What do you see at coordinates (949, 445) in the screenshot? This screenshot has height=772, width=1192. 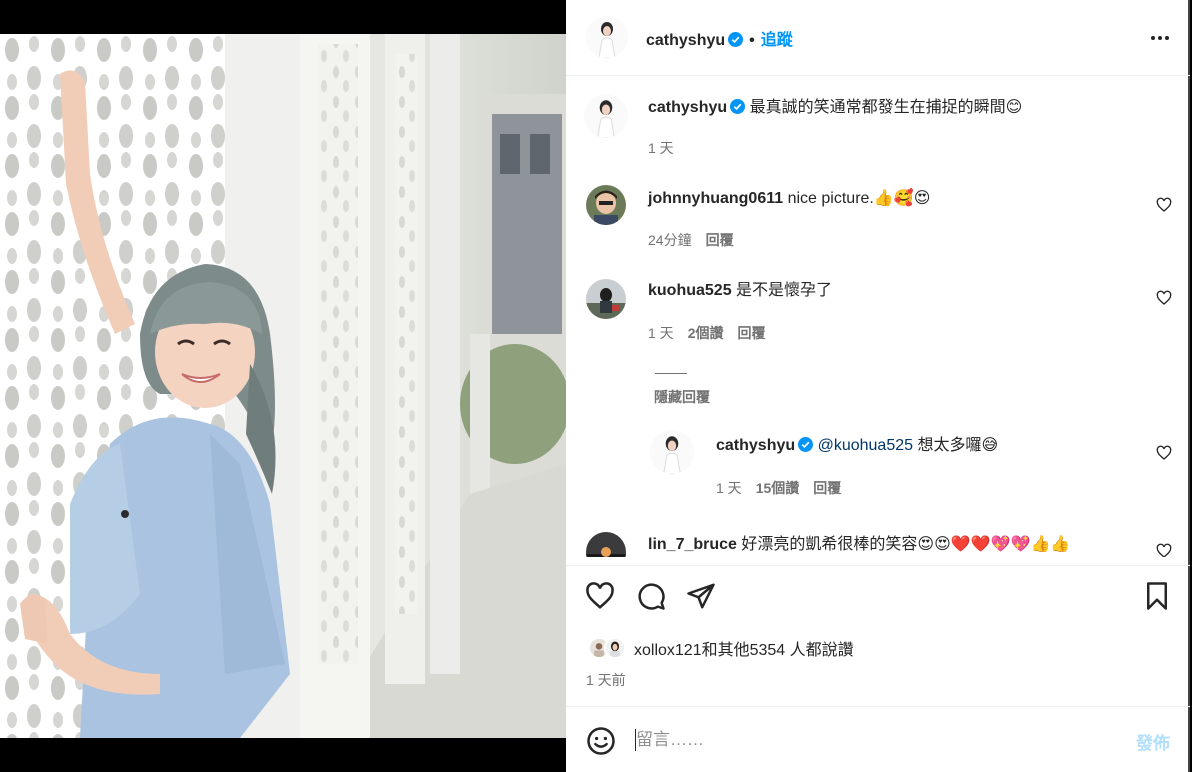 I see `reply-text: 想太多囉` at bounding box center [949, 445].